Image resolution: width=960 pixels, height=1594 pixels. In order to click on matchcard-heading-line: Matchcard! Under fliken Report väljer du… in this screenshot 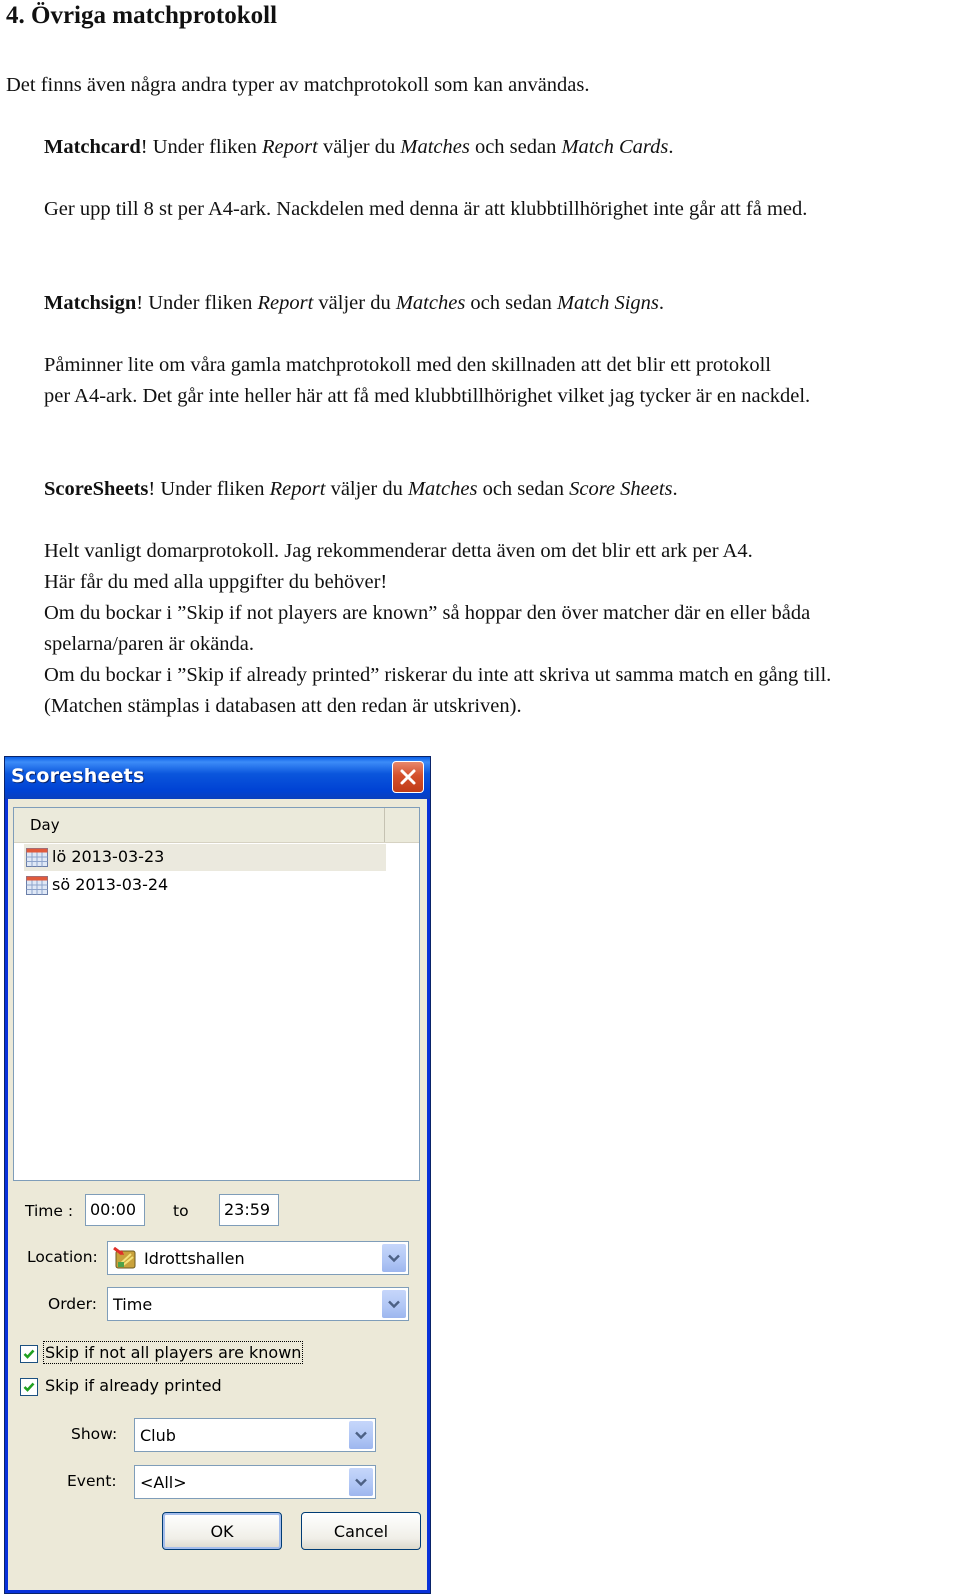, I will do `click(359, 147)`.